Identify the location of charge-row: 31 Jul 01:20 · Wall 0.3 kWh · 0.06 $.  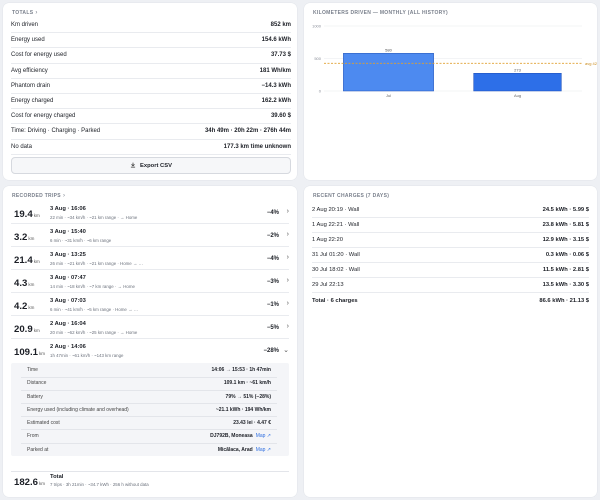
(450, 255).